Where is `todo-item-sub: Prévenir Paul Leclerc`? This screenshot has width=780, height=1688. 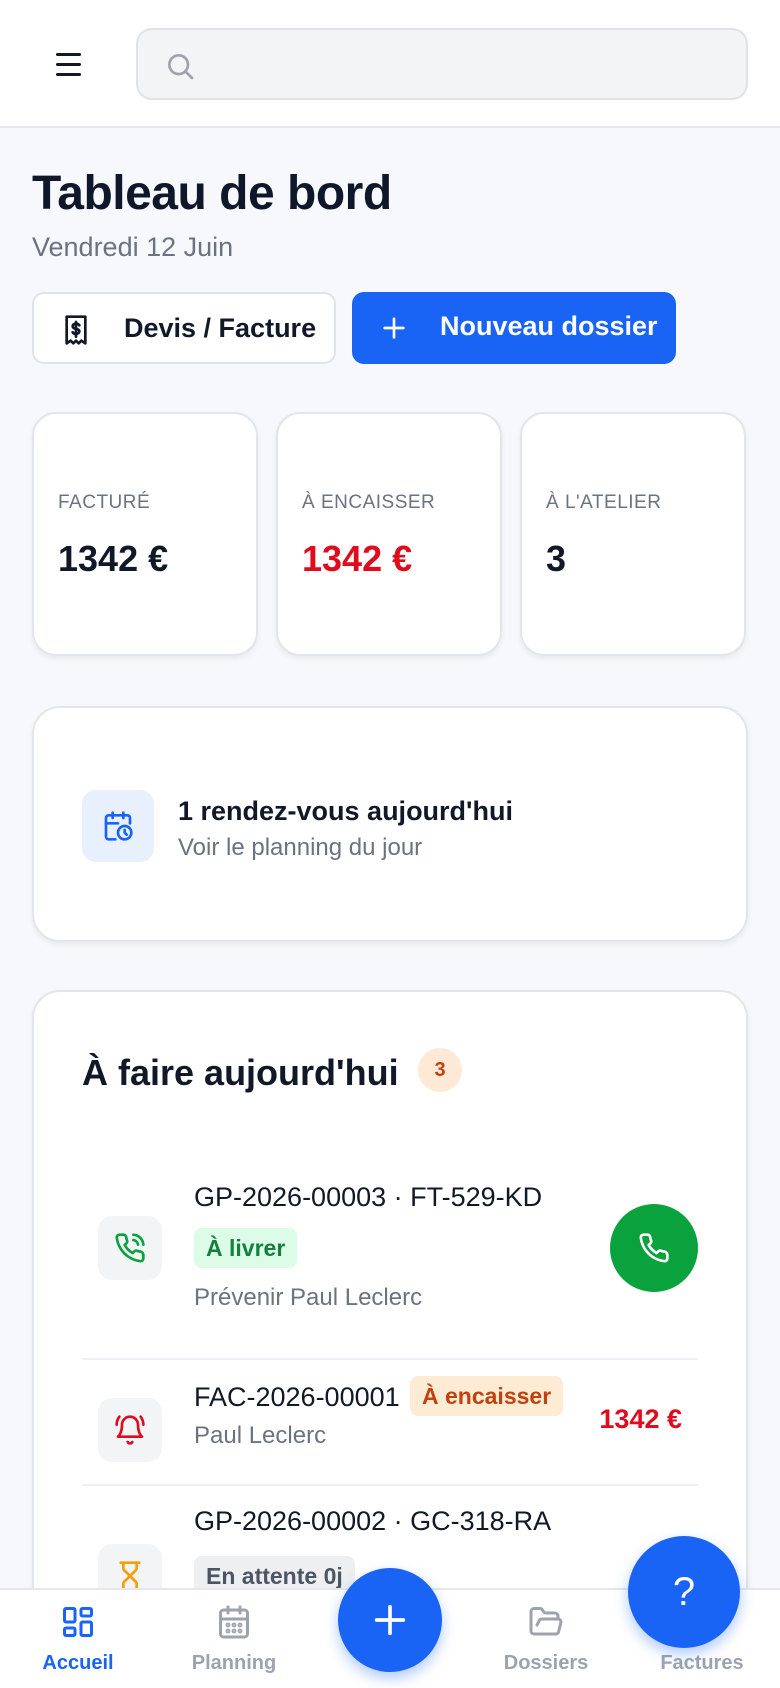
todo-item-sub: Prévenir Paul Leclerc is located at coordinates (308, 1297).